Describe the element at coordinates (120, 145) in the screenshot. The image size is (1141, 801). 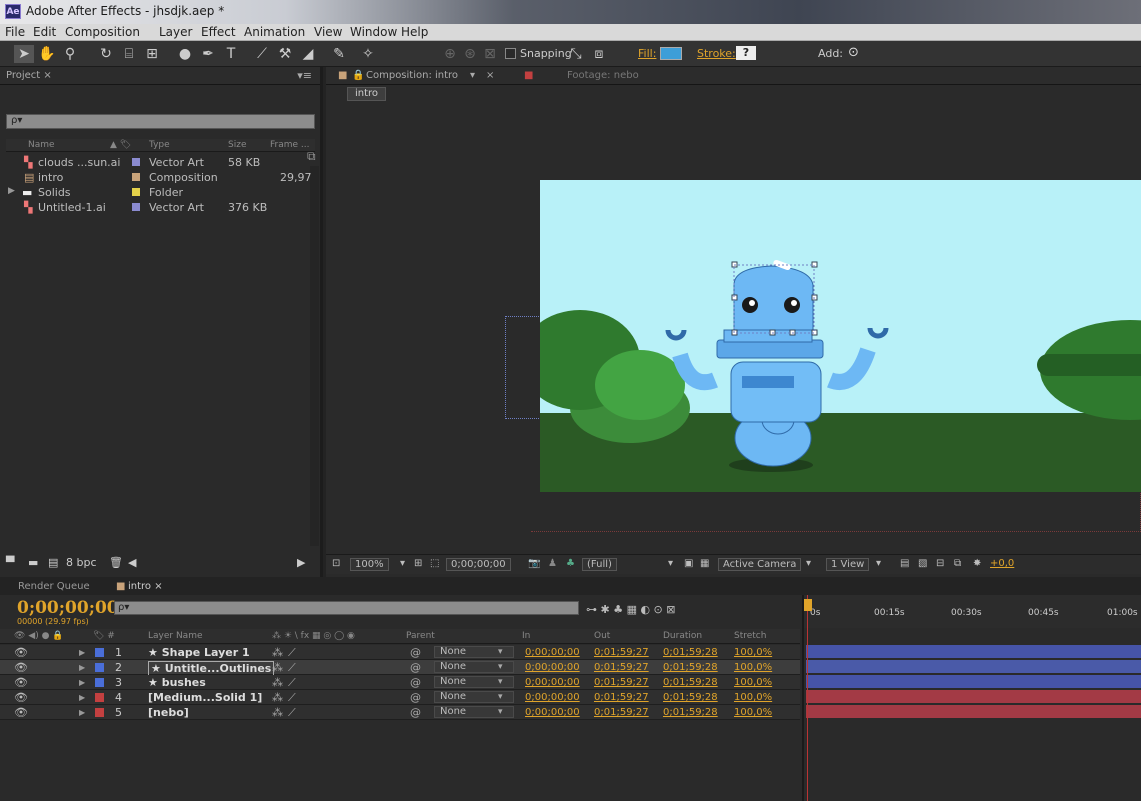
I see `label-column-icon: ▲ 🏷` at that location.